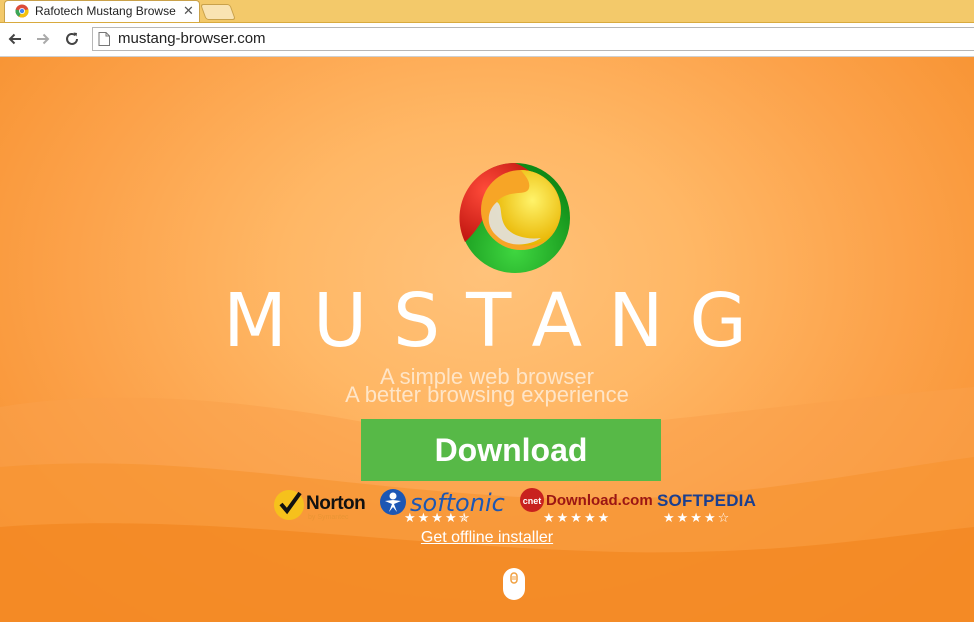 This screenshot has height=622, width=974. Describe the element at coordinates (487, 538) in the screenshot. I see `offline-installer-link: Get offline installer` at that location.